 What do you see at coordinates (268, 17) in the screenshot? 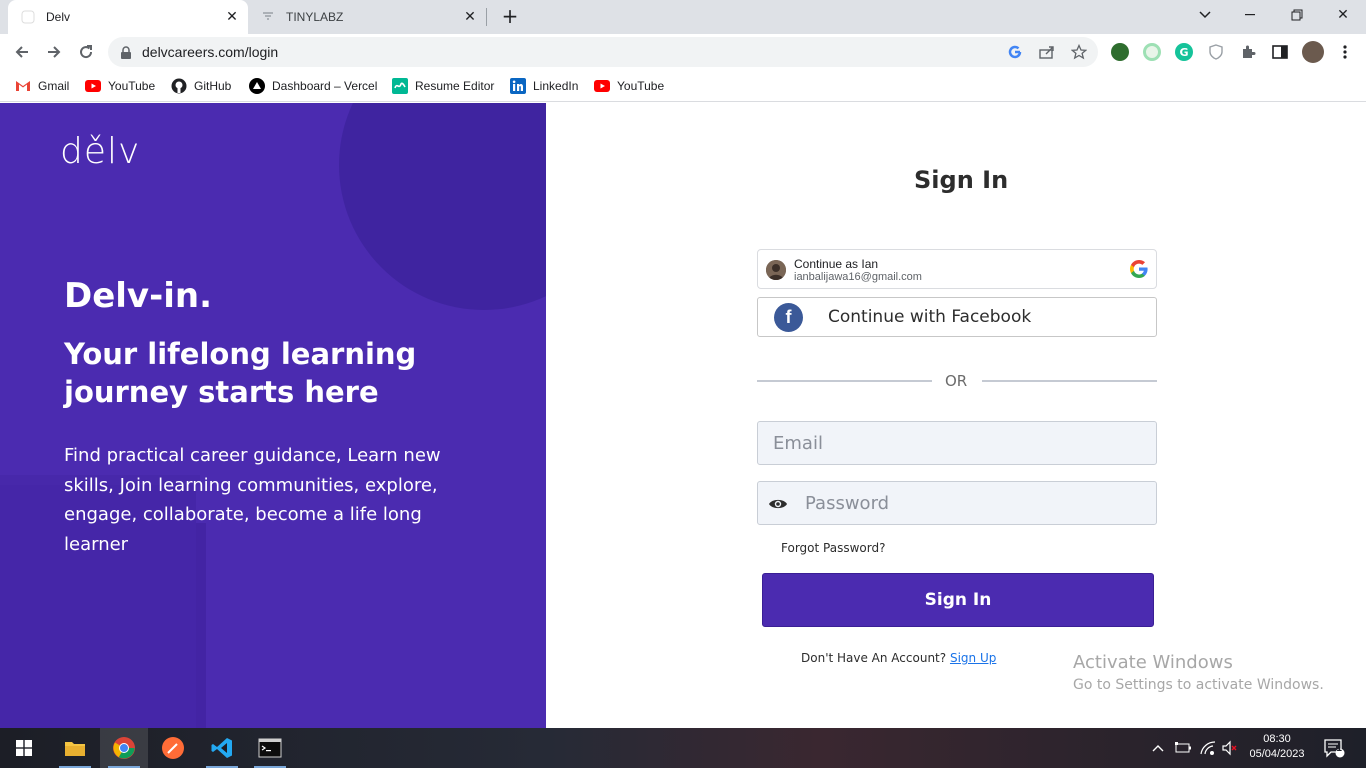
I see `tinylabz-favicon-icon` at bounding box center [268, 17].